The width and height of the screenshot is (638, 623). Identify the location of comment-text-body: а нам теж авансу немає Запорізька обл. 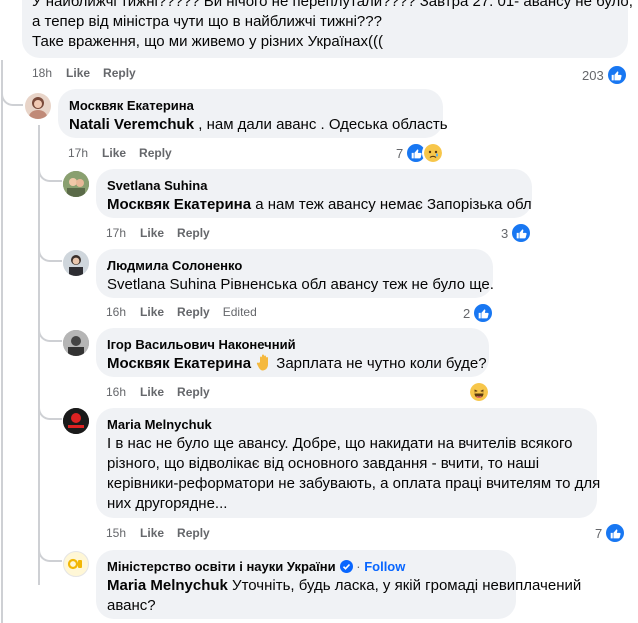
(391, 204).